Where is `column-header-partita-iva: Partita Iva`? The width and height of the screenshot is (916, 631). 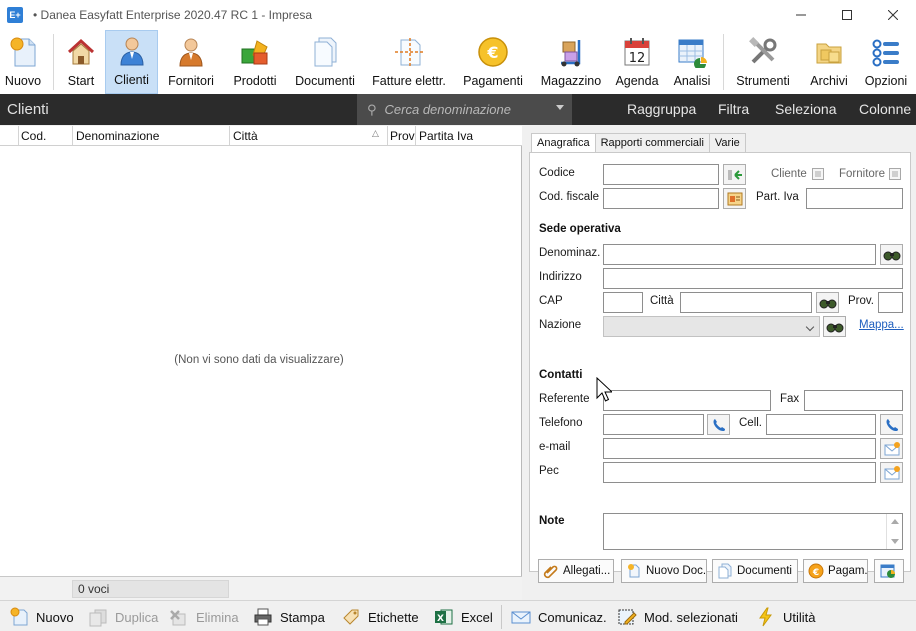 column-header-partita-iva: Partita Iva is located at coordinates (446, 136).